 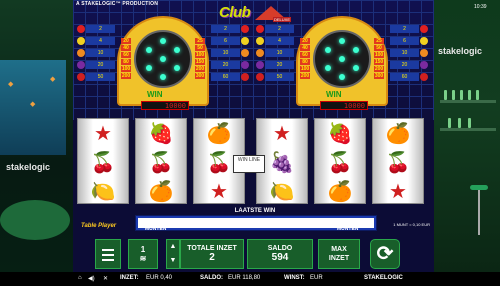 I want to click on paytable-row: 2, so click(x=96, y=29).